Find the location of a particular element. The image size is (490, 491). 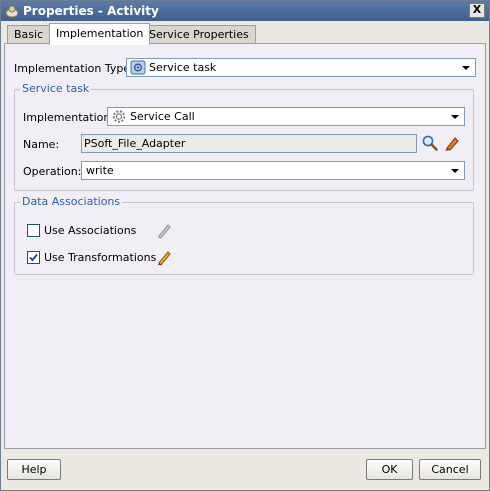

ok-button-label: OK is located at coordinates (389, 469).